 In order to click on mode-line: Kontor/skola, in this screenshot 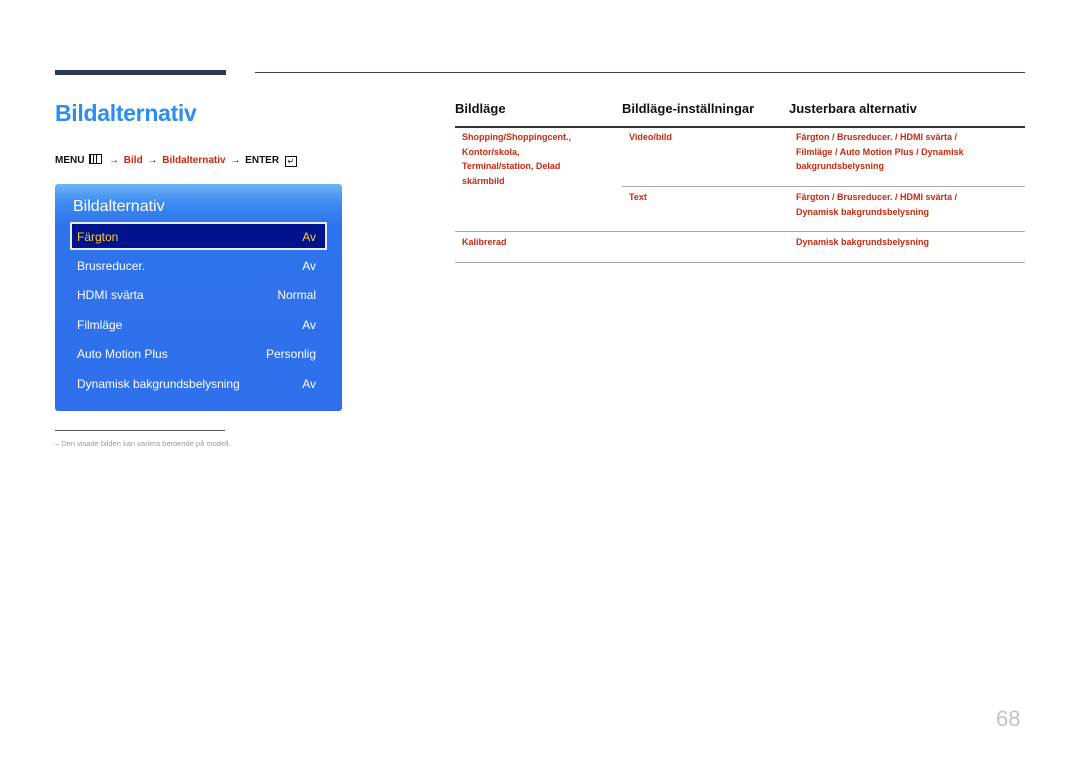, I will do `click(491, 151)`.